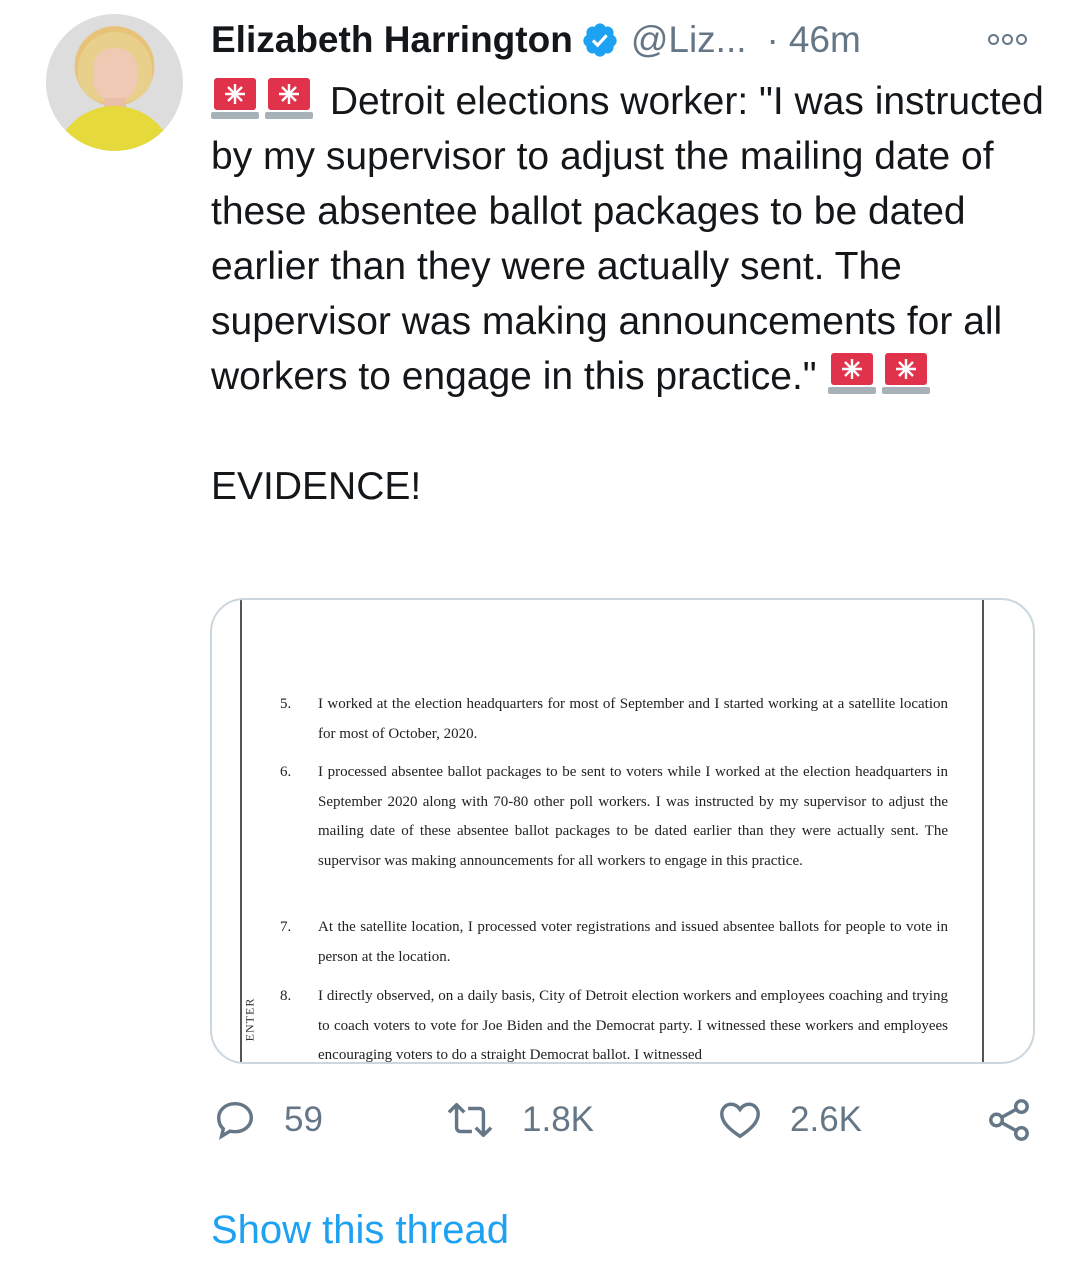  Describe the element at coordinates (825, 40) in the screenshot. I see `tweet-time: 46m` at that location.